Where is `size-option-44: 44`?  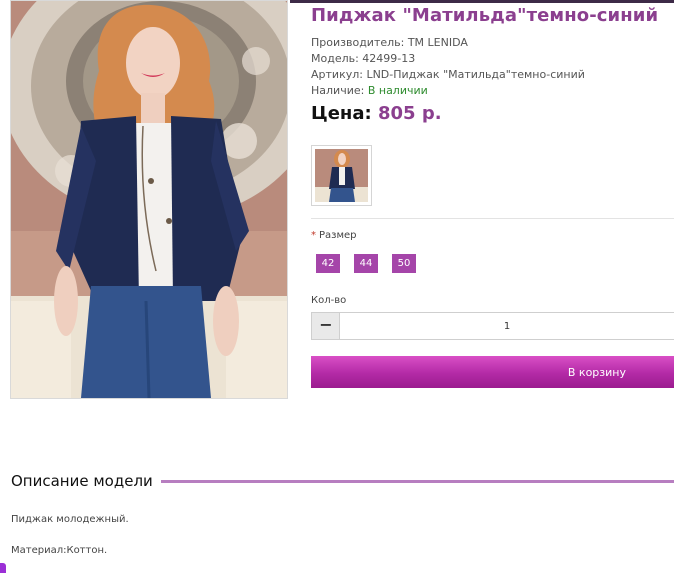 size-option-44: 44 is located at coordinates (366, 263).